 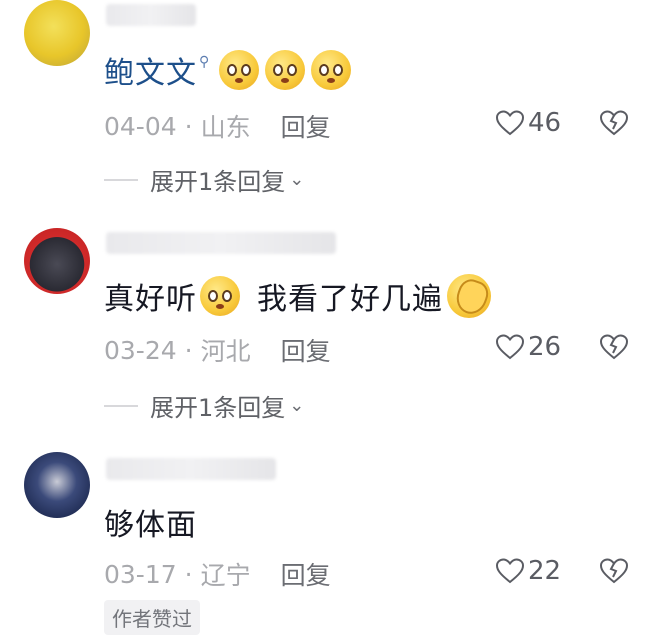 What do you see at coordinates (140, 574) in the screenshot?
I see `comment-date: 03-17` at bounding box center [140, 574].